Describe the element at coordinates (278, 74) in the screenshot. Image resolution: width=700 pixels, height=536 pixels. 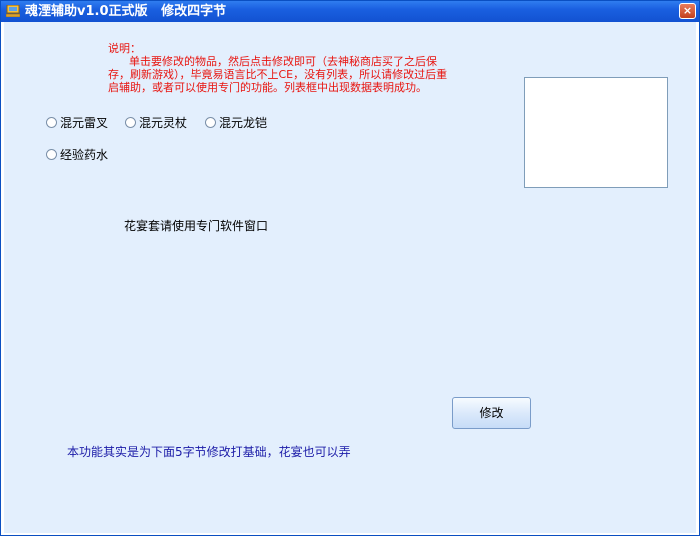
I see `description-line: 存，刷新游戏），毕竟易语言比不上CE，没有列表，所以请修改过后重` at that location.